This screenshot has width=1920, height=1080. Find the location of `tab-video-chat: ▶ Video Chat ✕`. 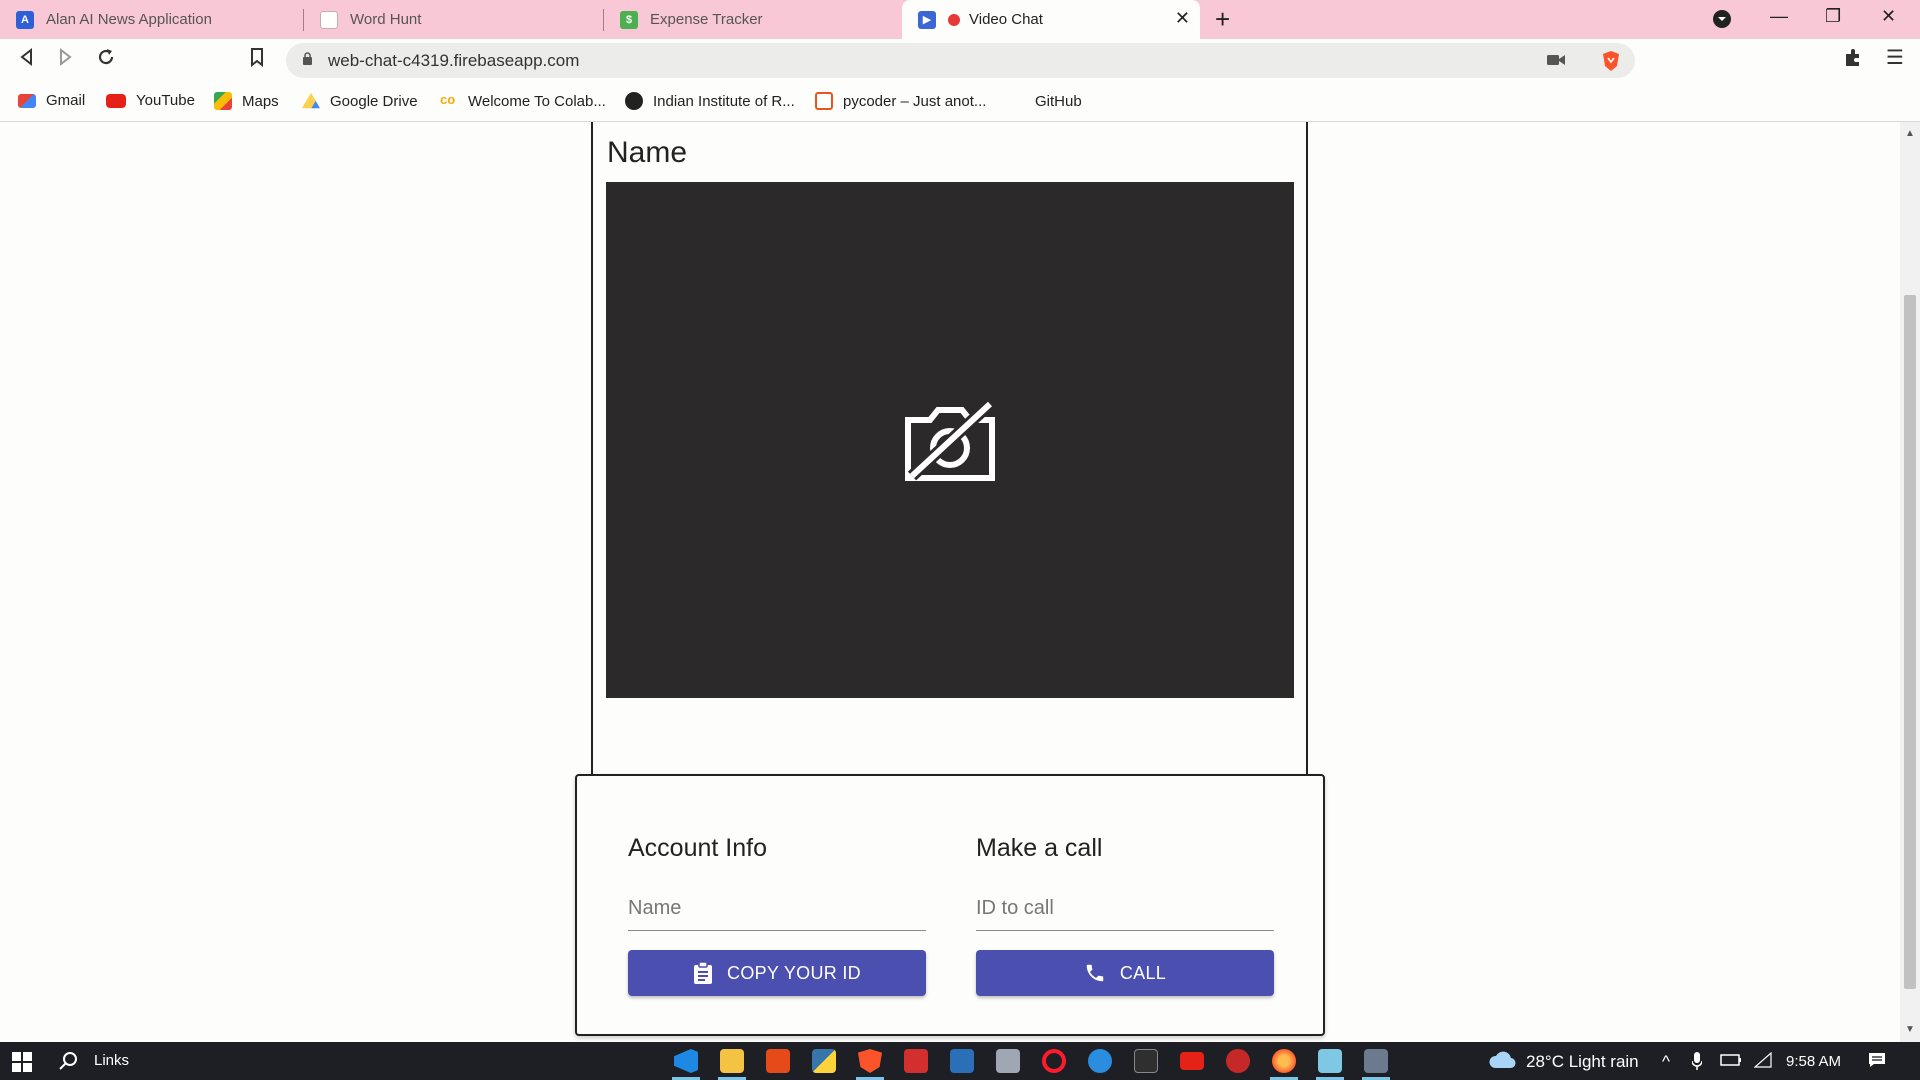

tab-video-chat: ▶ Video Chat ✕ is located at coordinates (1051, 19).